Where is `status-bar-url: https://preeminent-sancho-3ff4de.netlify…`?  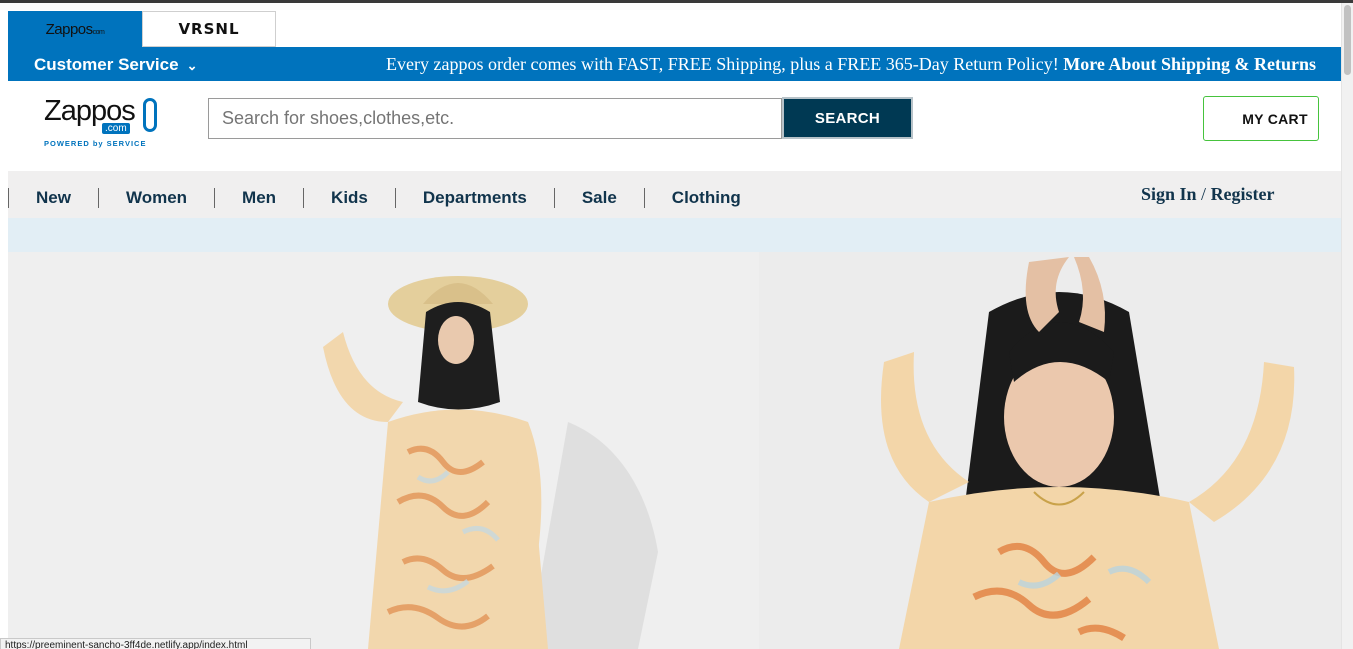 status-bar-url: https://preeminent-sancho-3ff4de.netlify… is located at coordinates (155, 643).